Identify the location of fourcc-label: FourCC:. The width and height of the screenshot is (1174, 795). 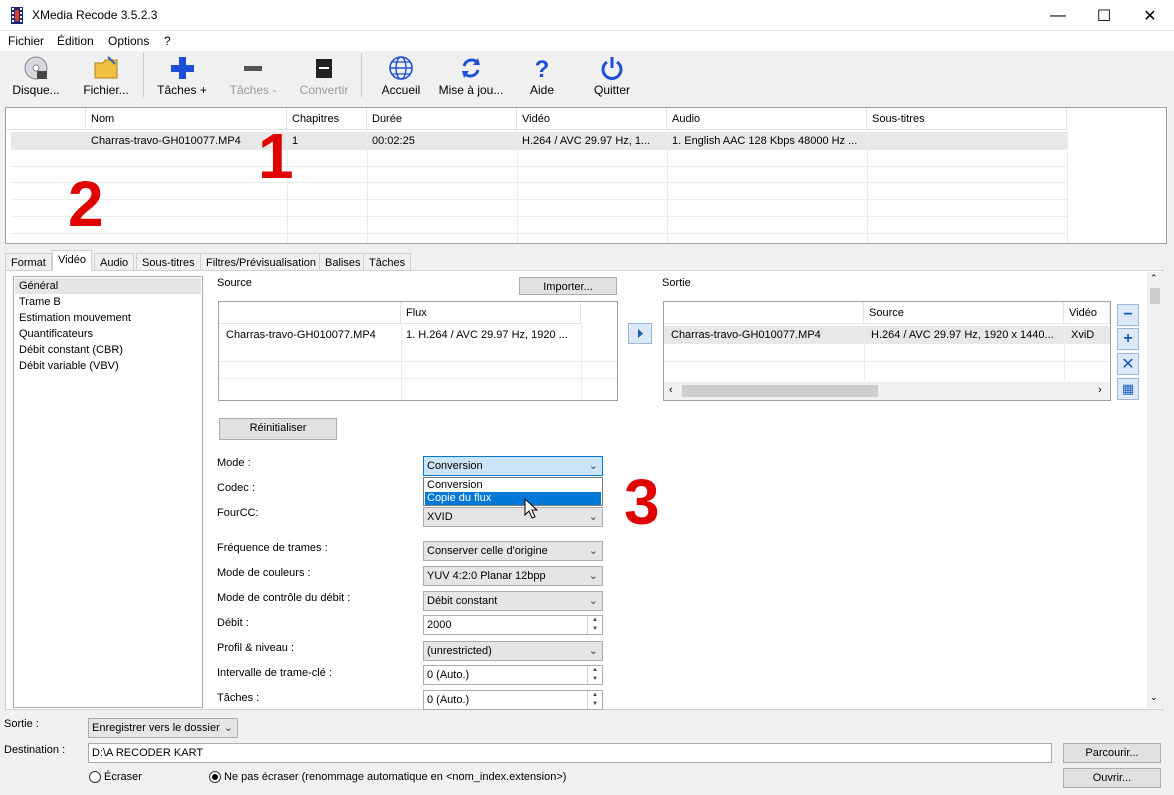
(238, 513).